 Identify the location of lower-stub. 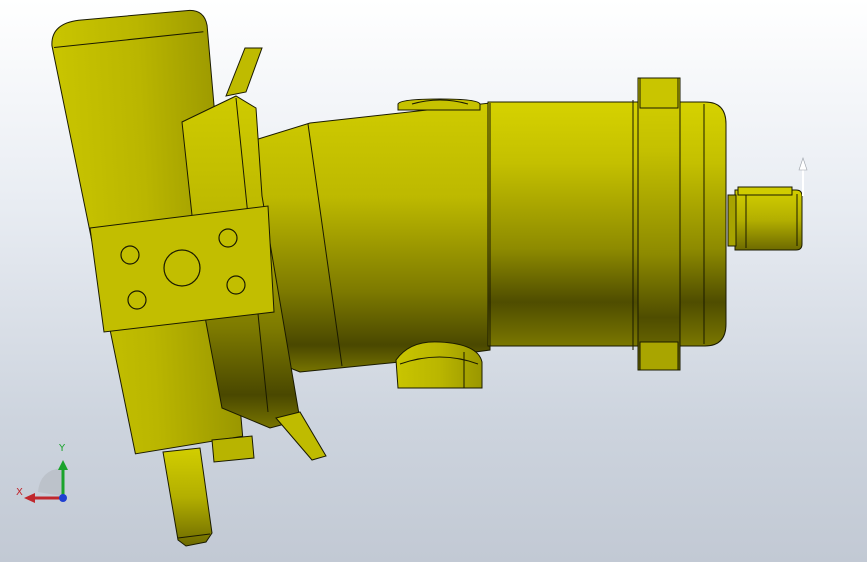
(233, 449).